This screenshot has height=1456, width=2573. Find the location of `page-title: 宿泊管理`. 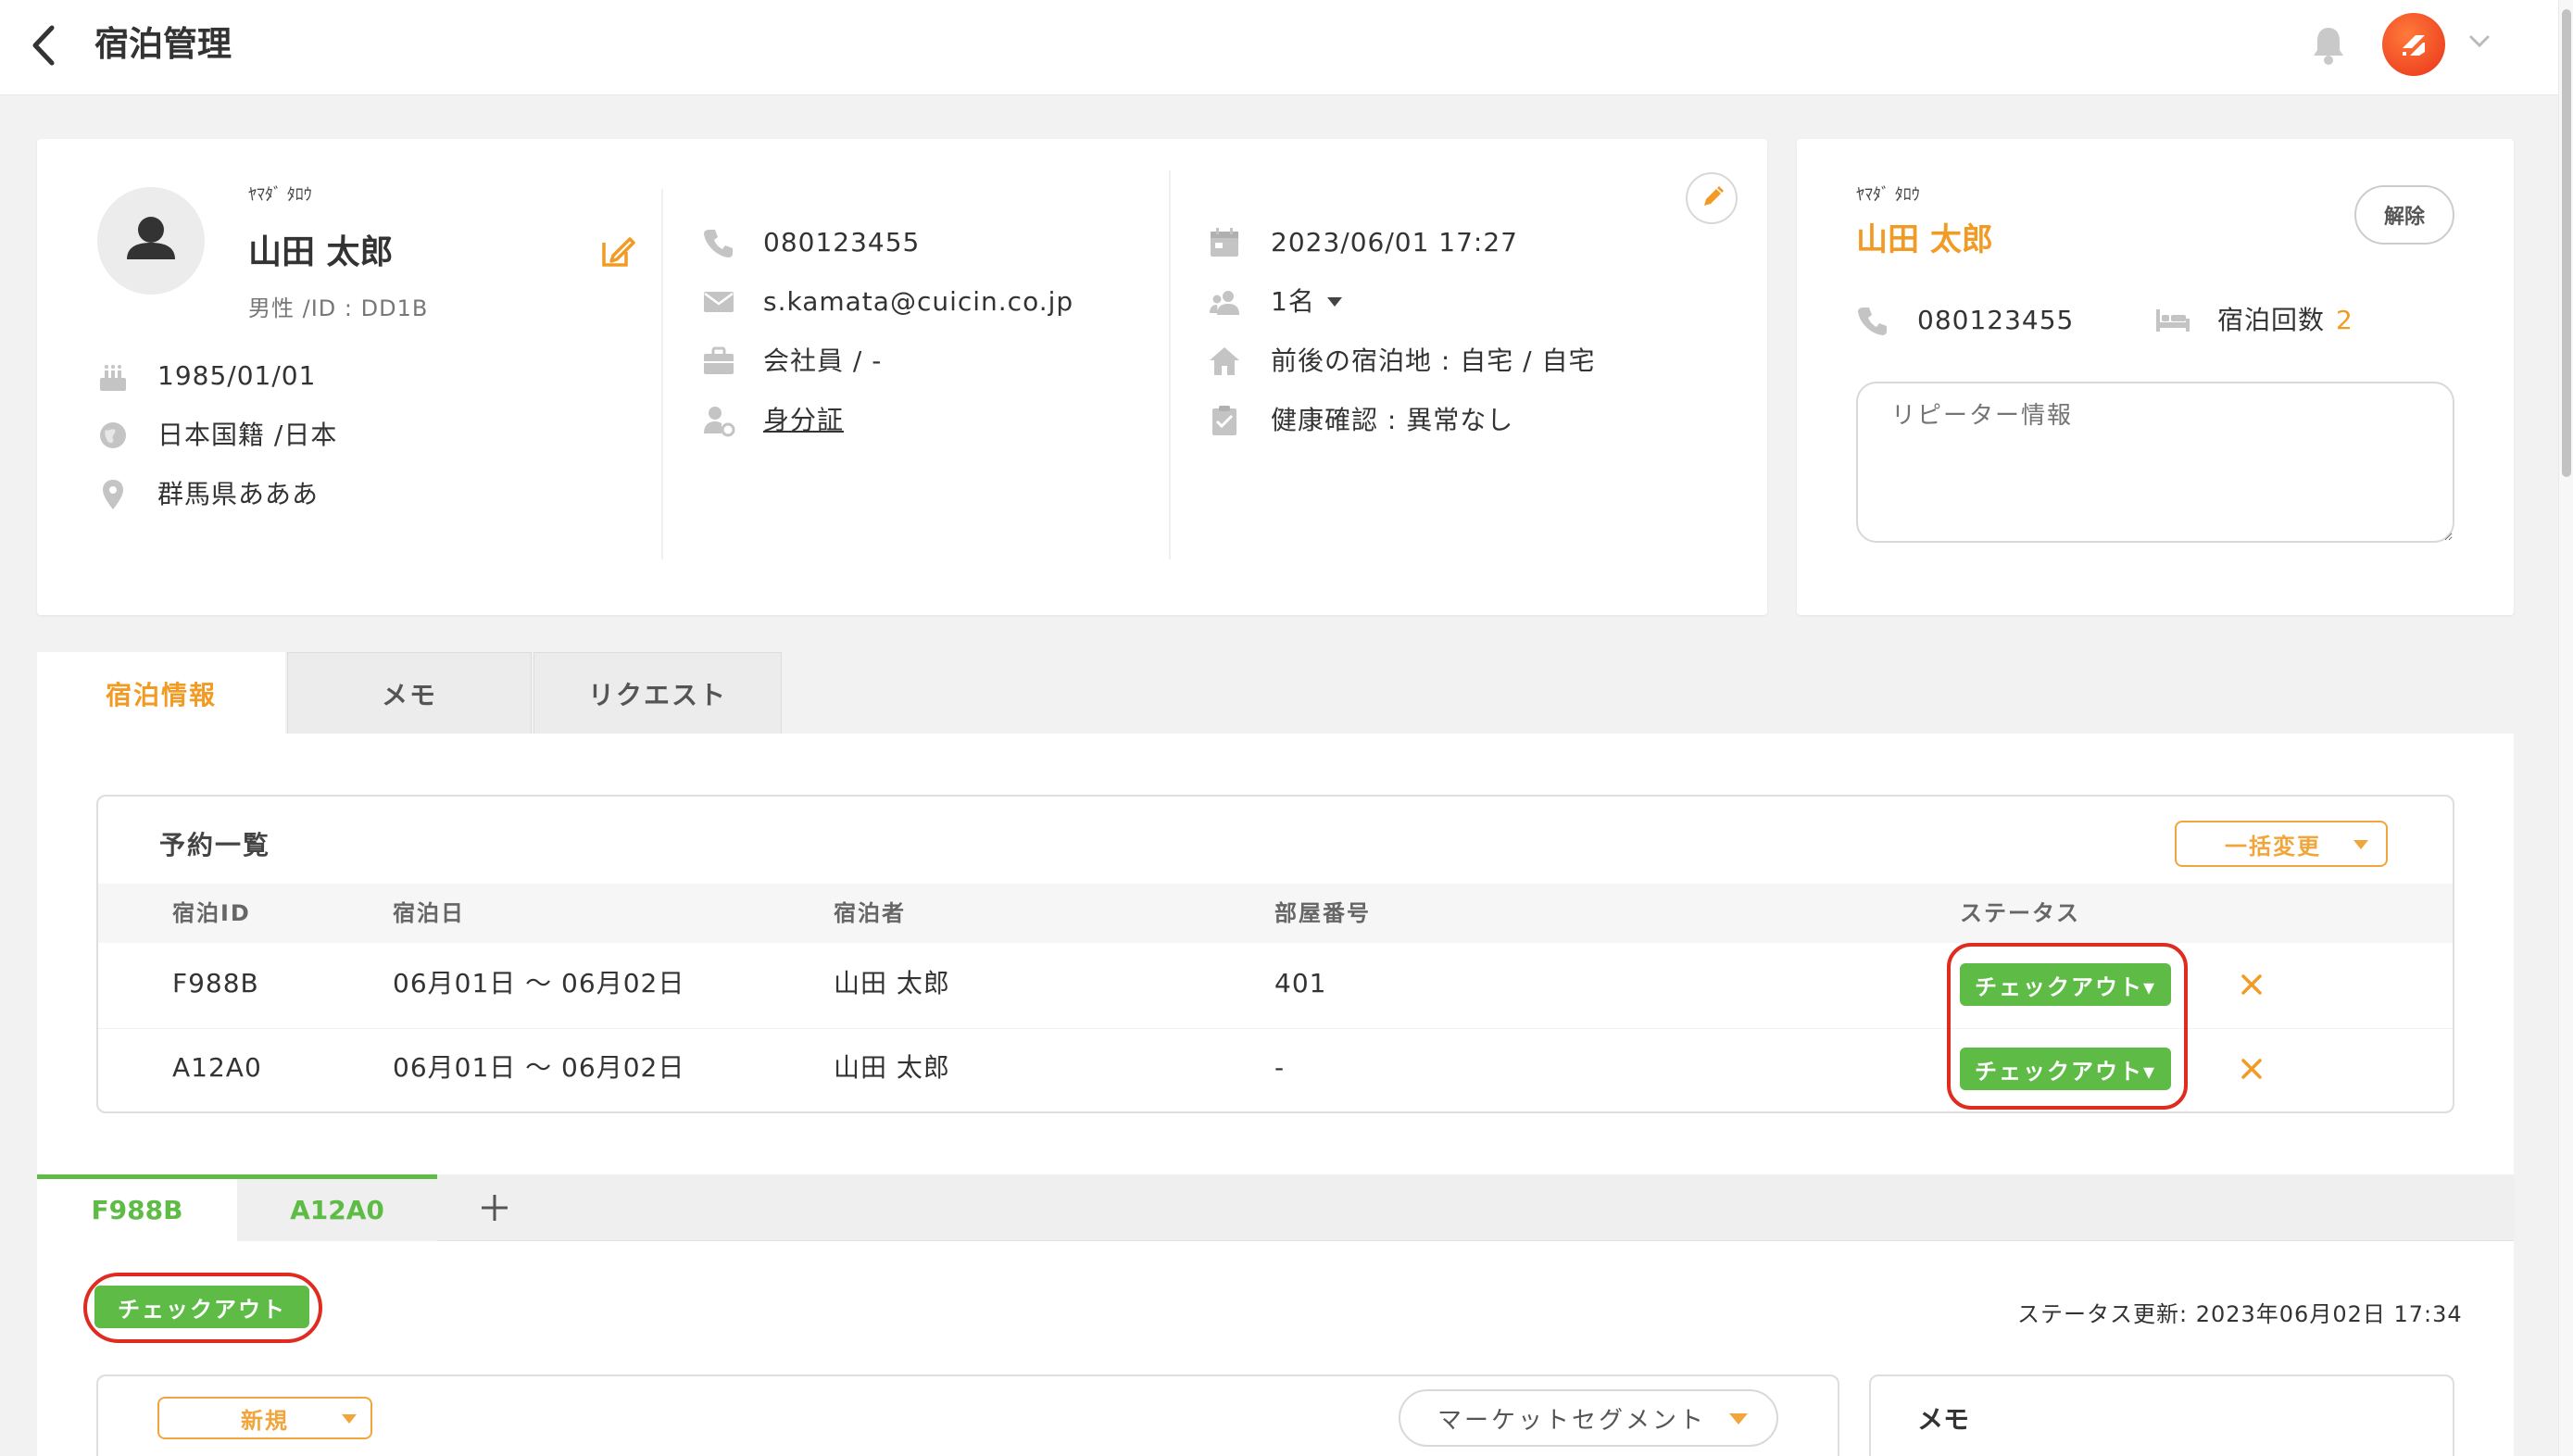

page-title: 宿泊管理 is located at coordinates (163, 44).